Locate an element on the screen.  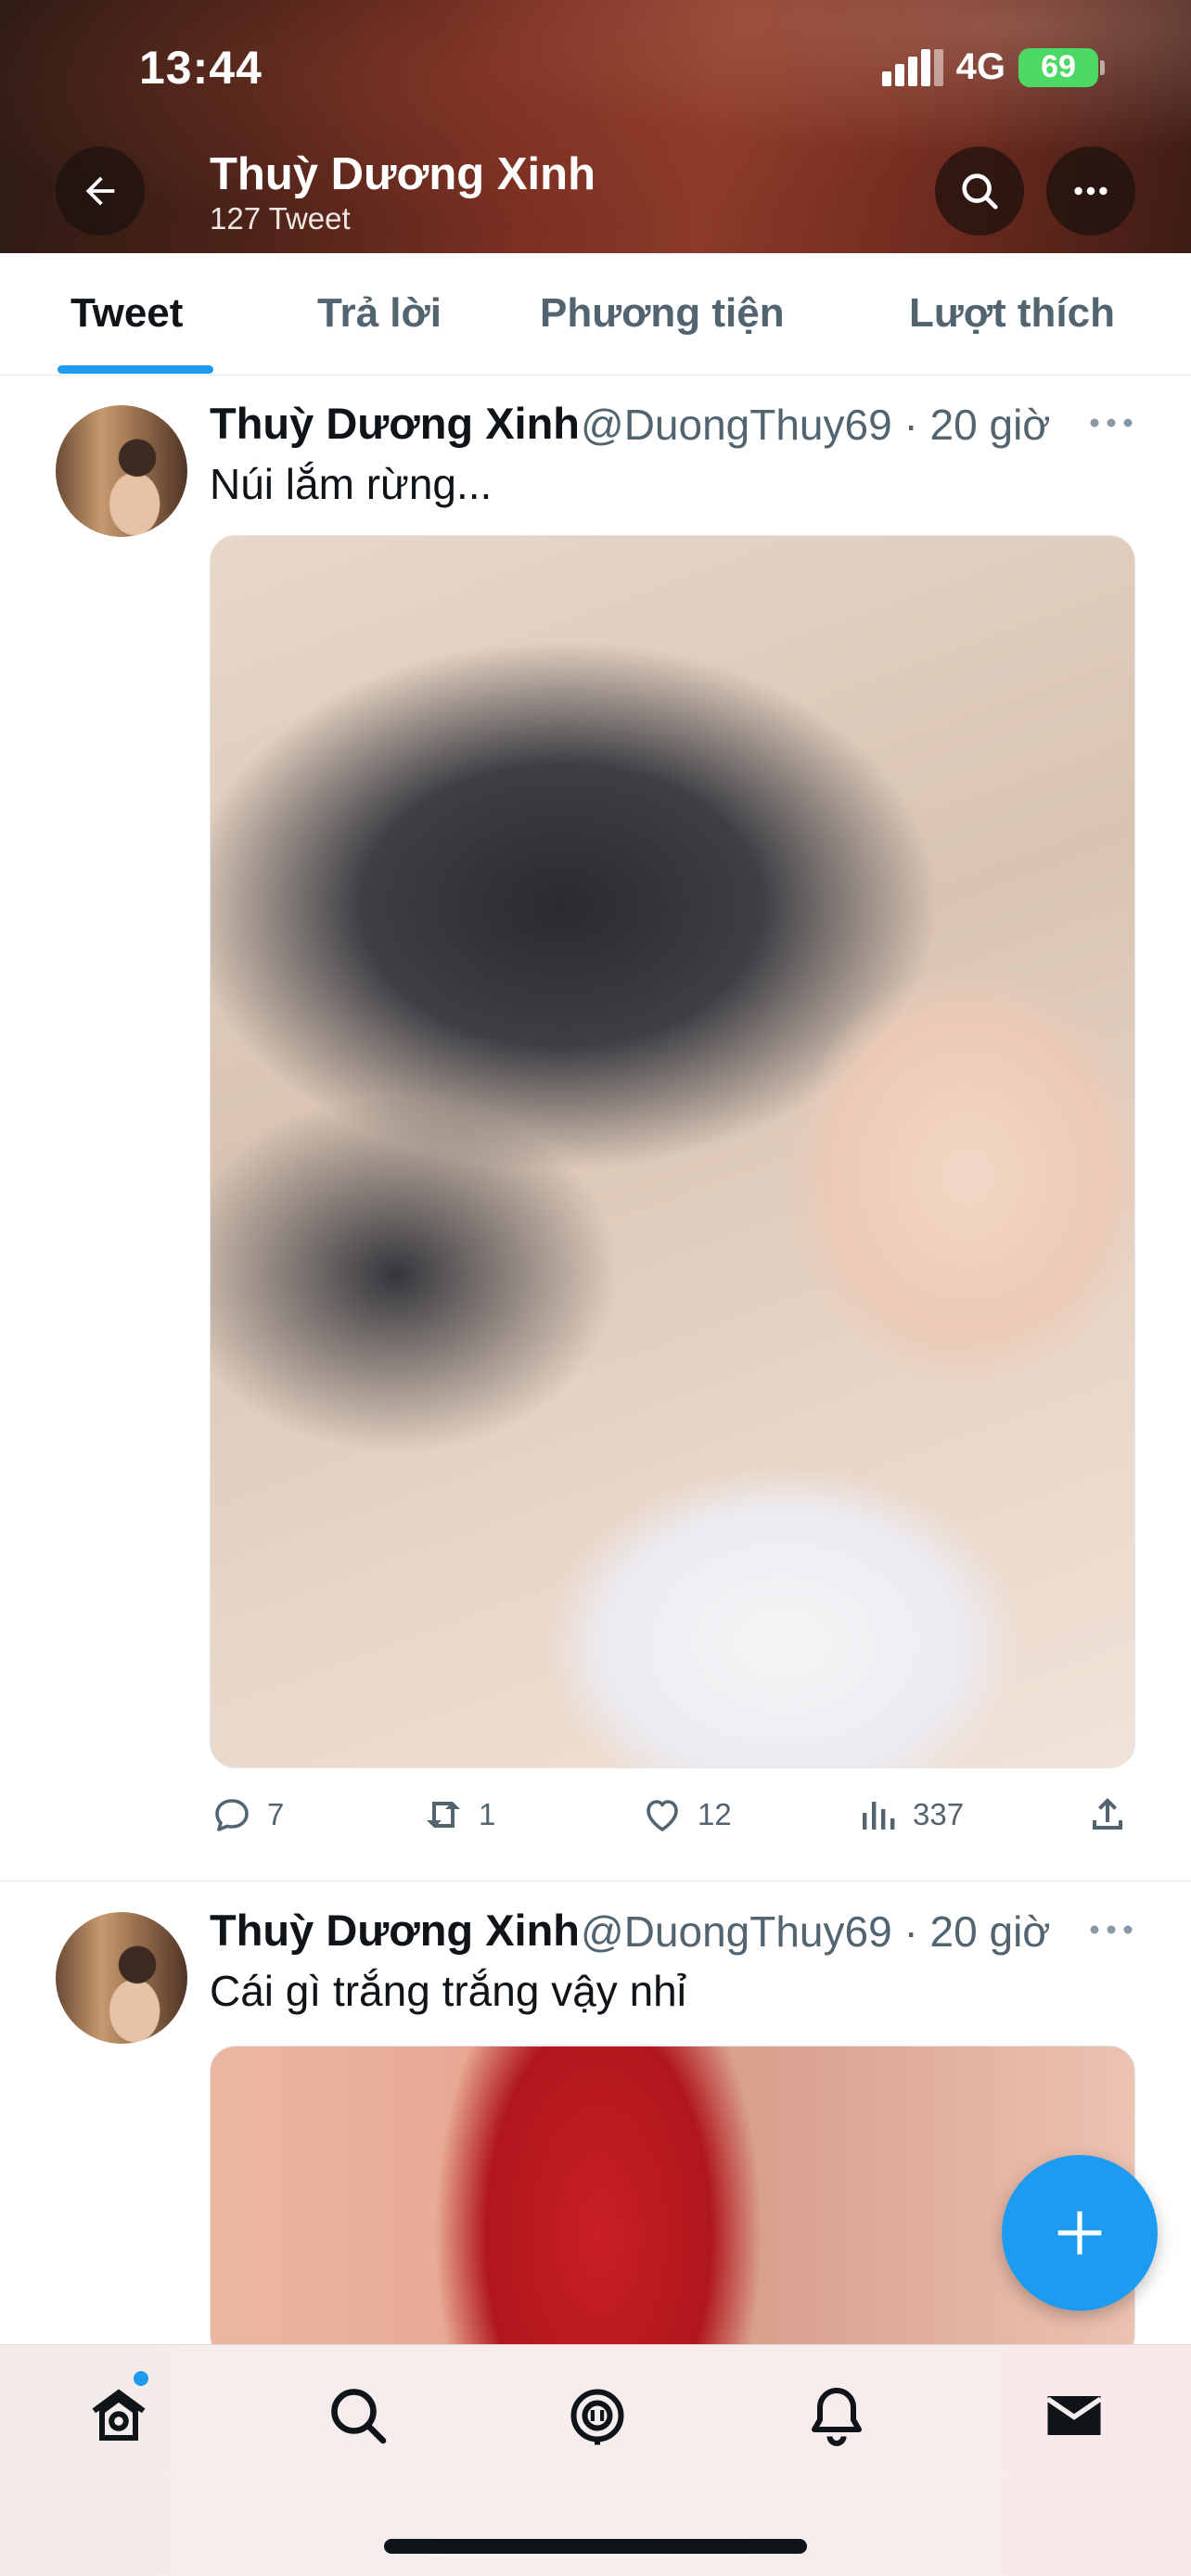
share-icon is located at coordinates (1107, 1814).